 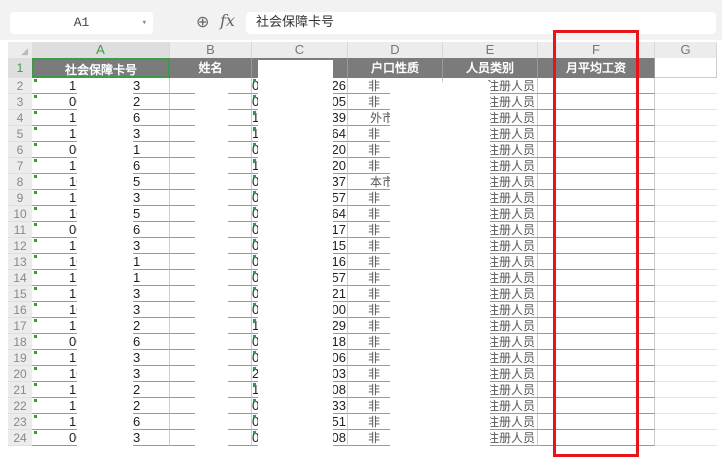 I want to click on cell-text: 39, so click(x=338, y=117).